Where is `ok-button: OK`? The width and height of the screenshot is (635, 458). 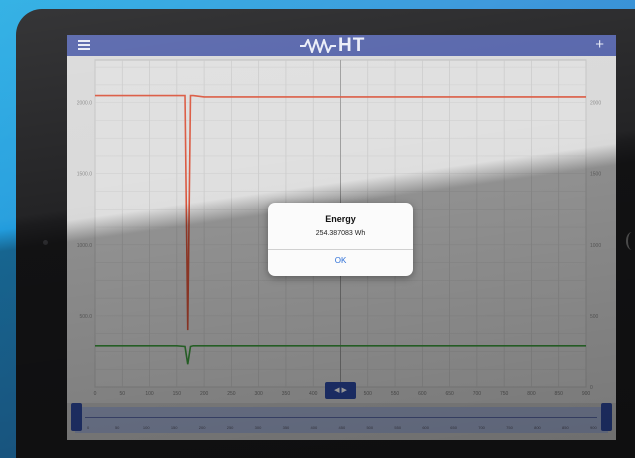 ok-button: OK is located at coordinates (340, 260).